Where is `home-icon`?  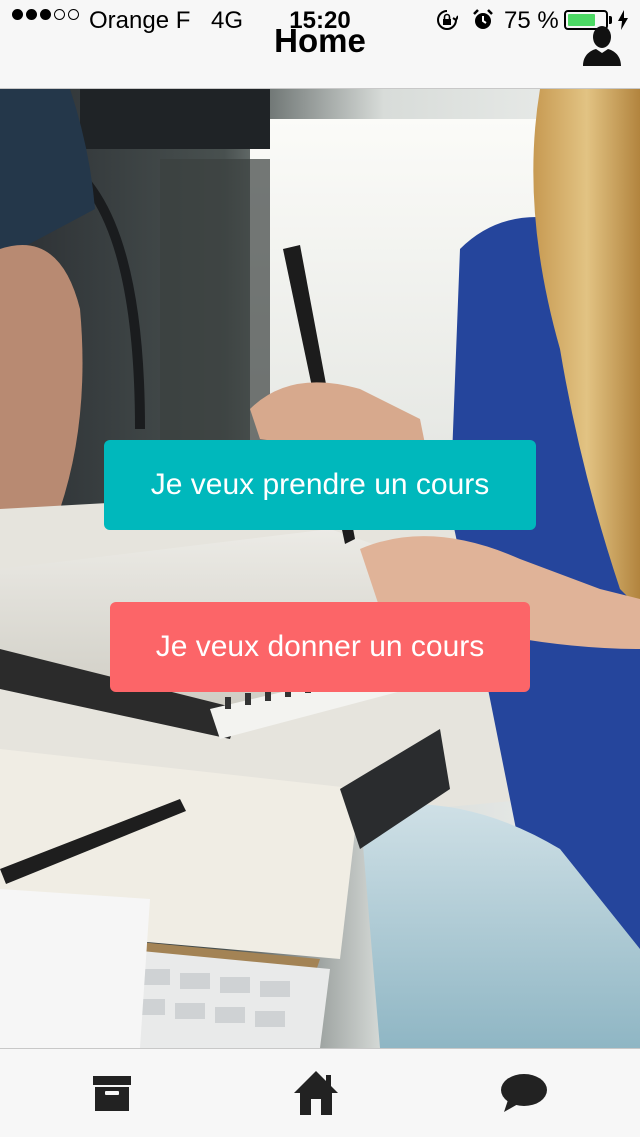 home-icon is located at coordinates (316, 1093).